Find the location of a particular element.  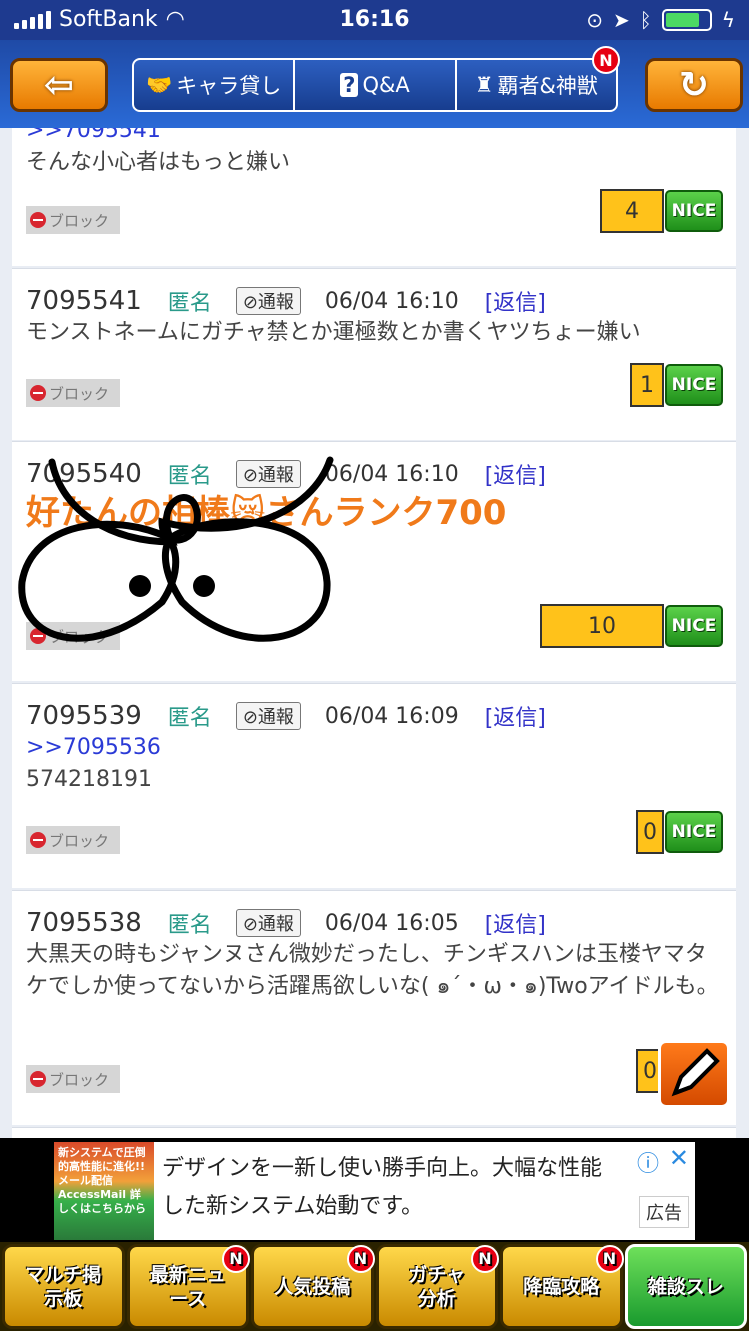

pencil-icon is located at coordinates (695, 1072).